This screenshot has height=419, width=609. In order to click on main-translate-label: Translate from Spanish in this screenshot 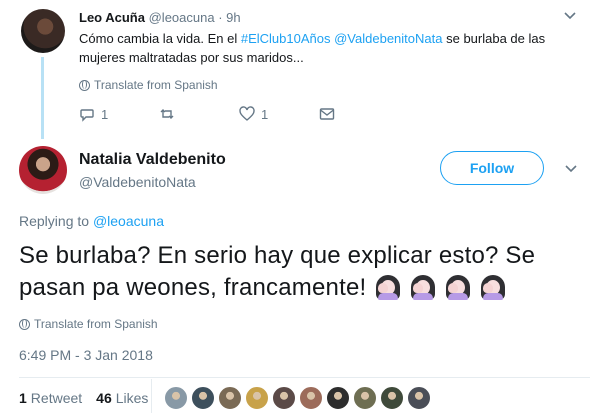, I will do `click(96, 324)`.